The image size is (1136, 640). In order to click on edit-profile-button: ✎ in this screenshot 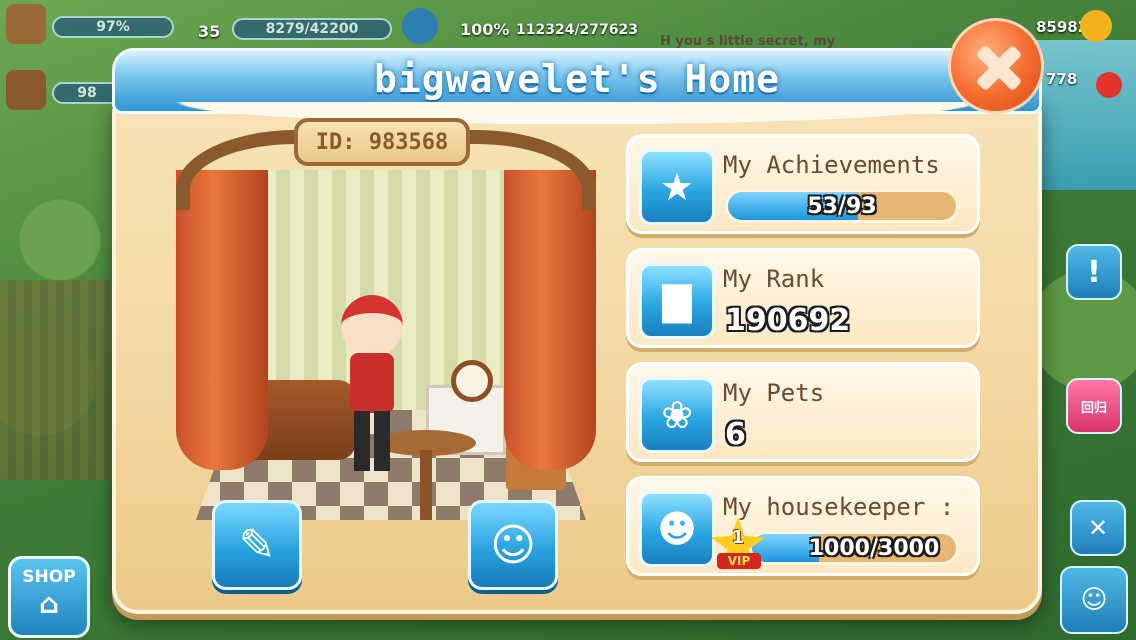, I will do `click(257, 545)`.